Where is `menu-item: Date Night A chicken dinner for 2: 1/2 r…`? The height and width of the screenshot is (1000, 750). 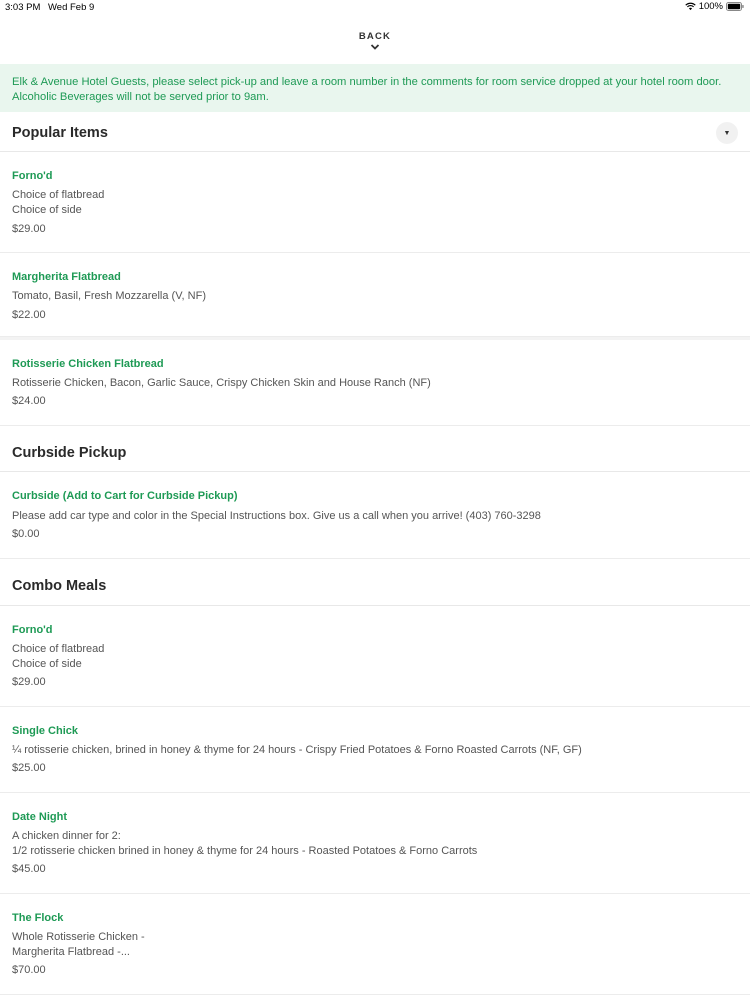
menu-item: Date Night A chicken dinner for 2: 1/2 r… is located at coordinates (375, 843).